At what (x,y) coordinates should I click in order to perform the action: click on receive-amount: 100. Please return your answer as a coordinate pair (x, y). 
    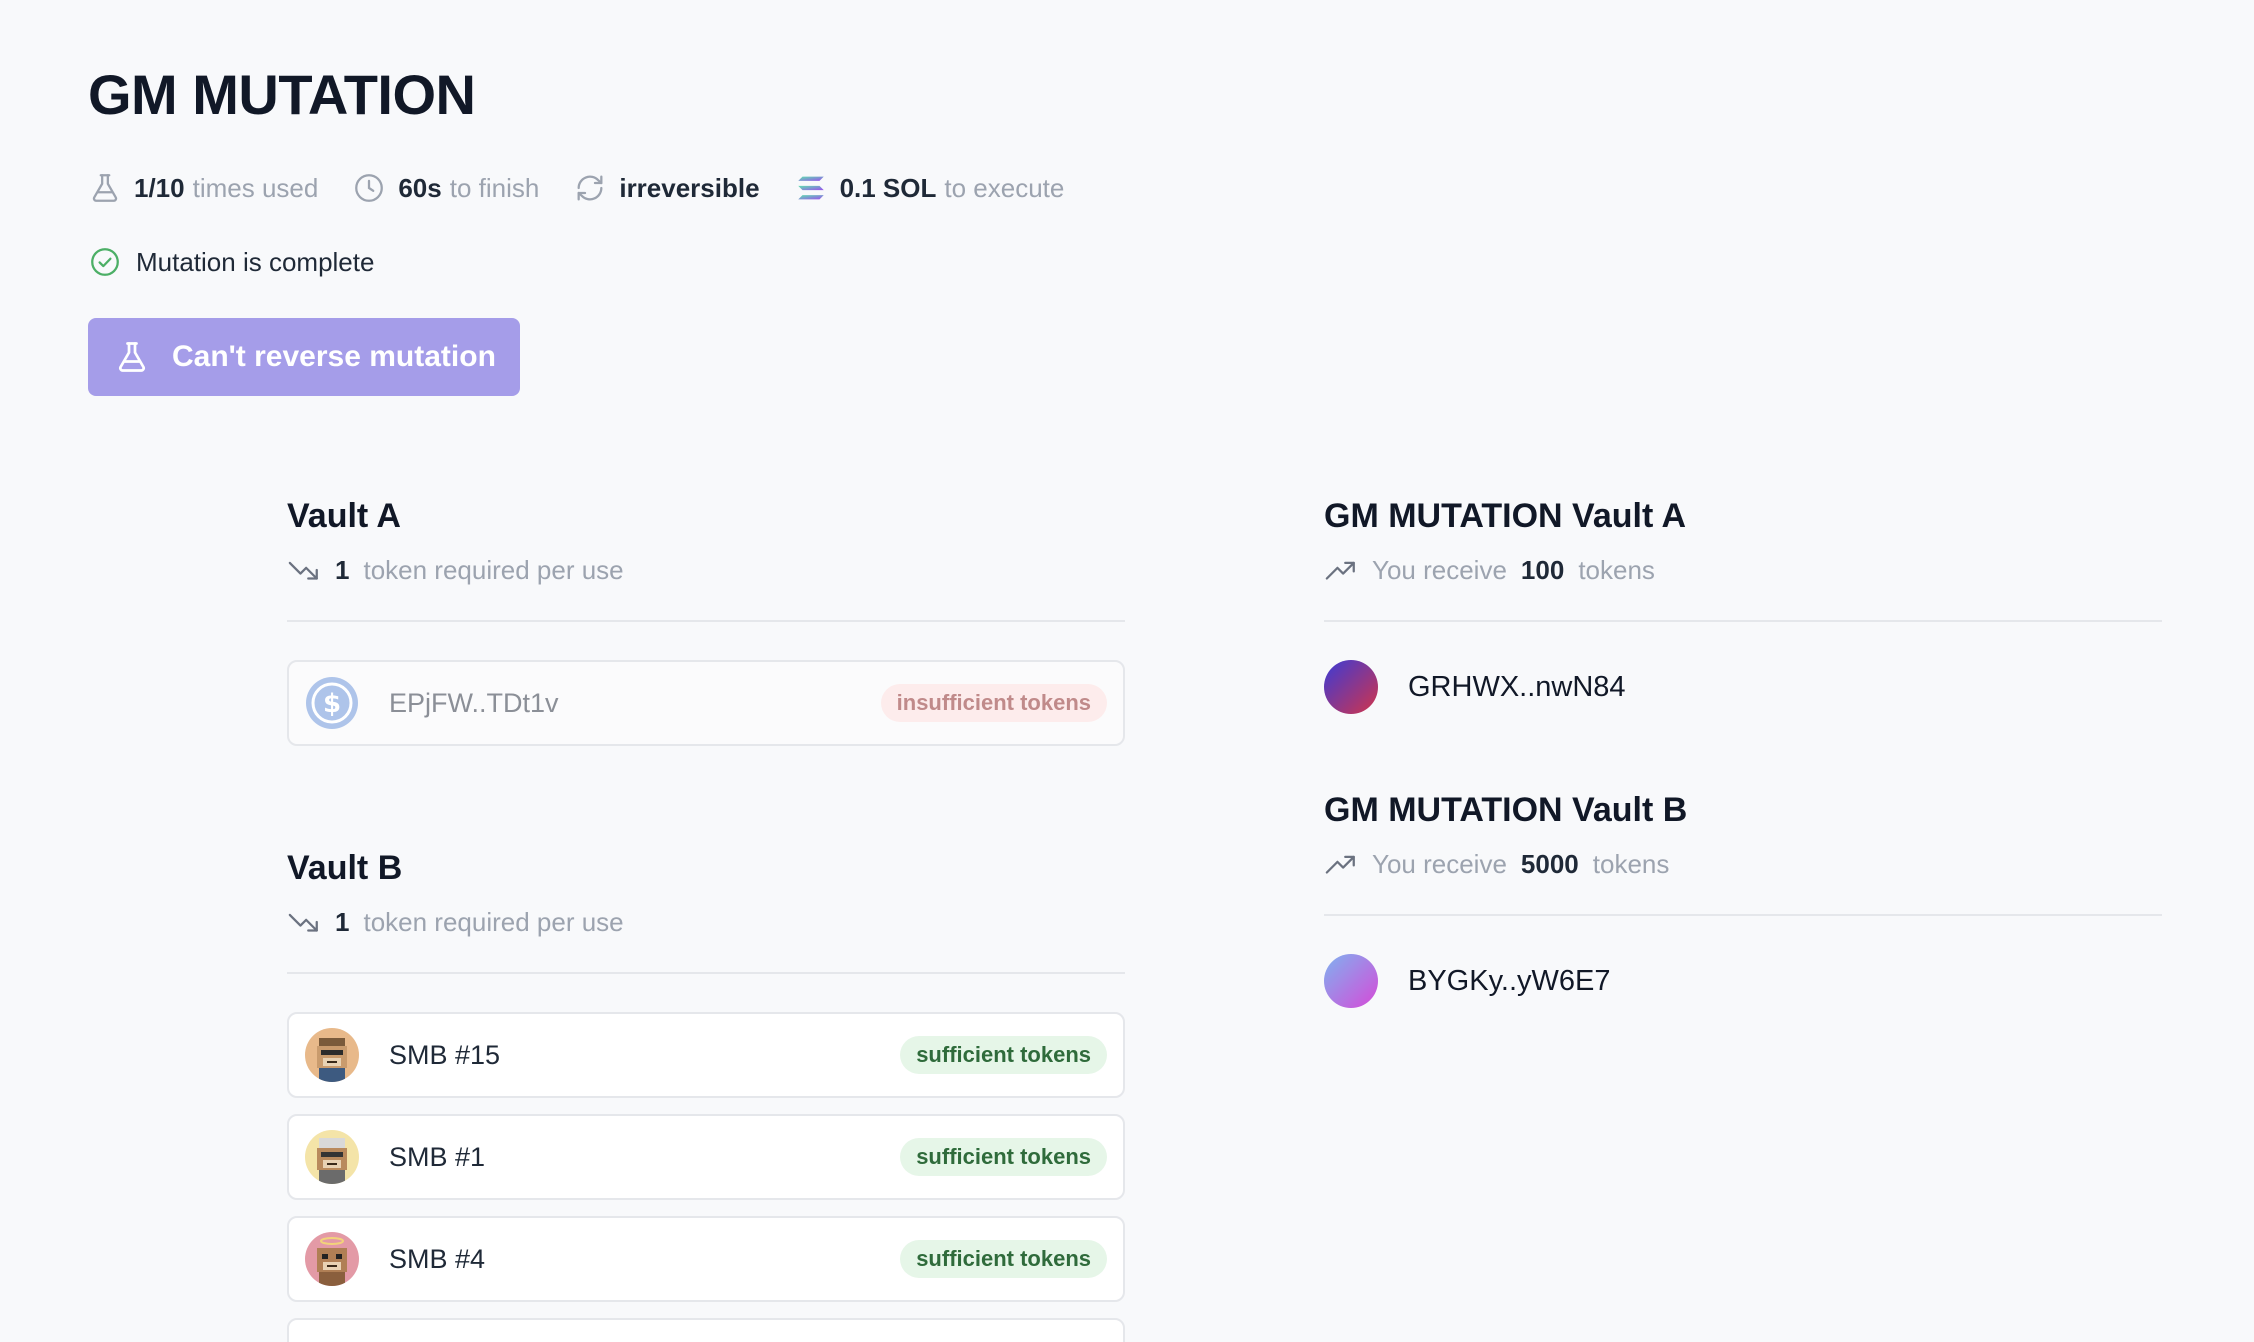
    Looking at the image, I should click on (1542, 569).